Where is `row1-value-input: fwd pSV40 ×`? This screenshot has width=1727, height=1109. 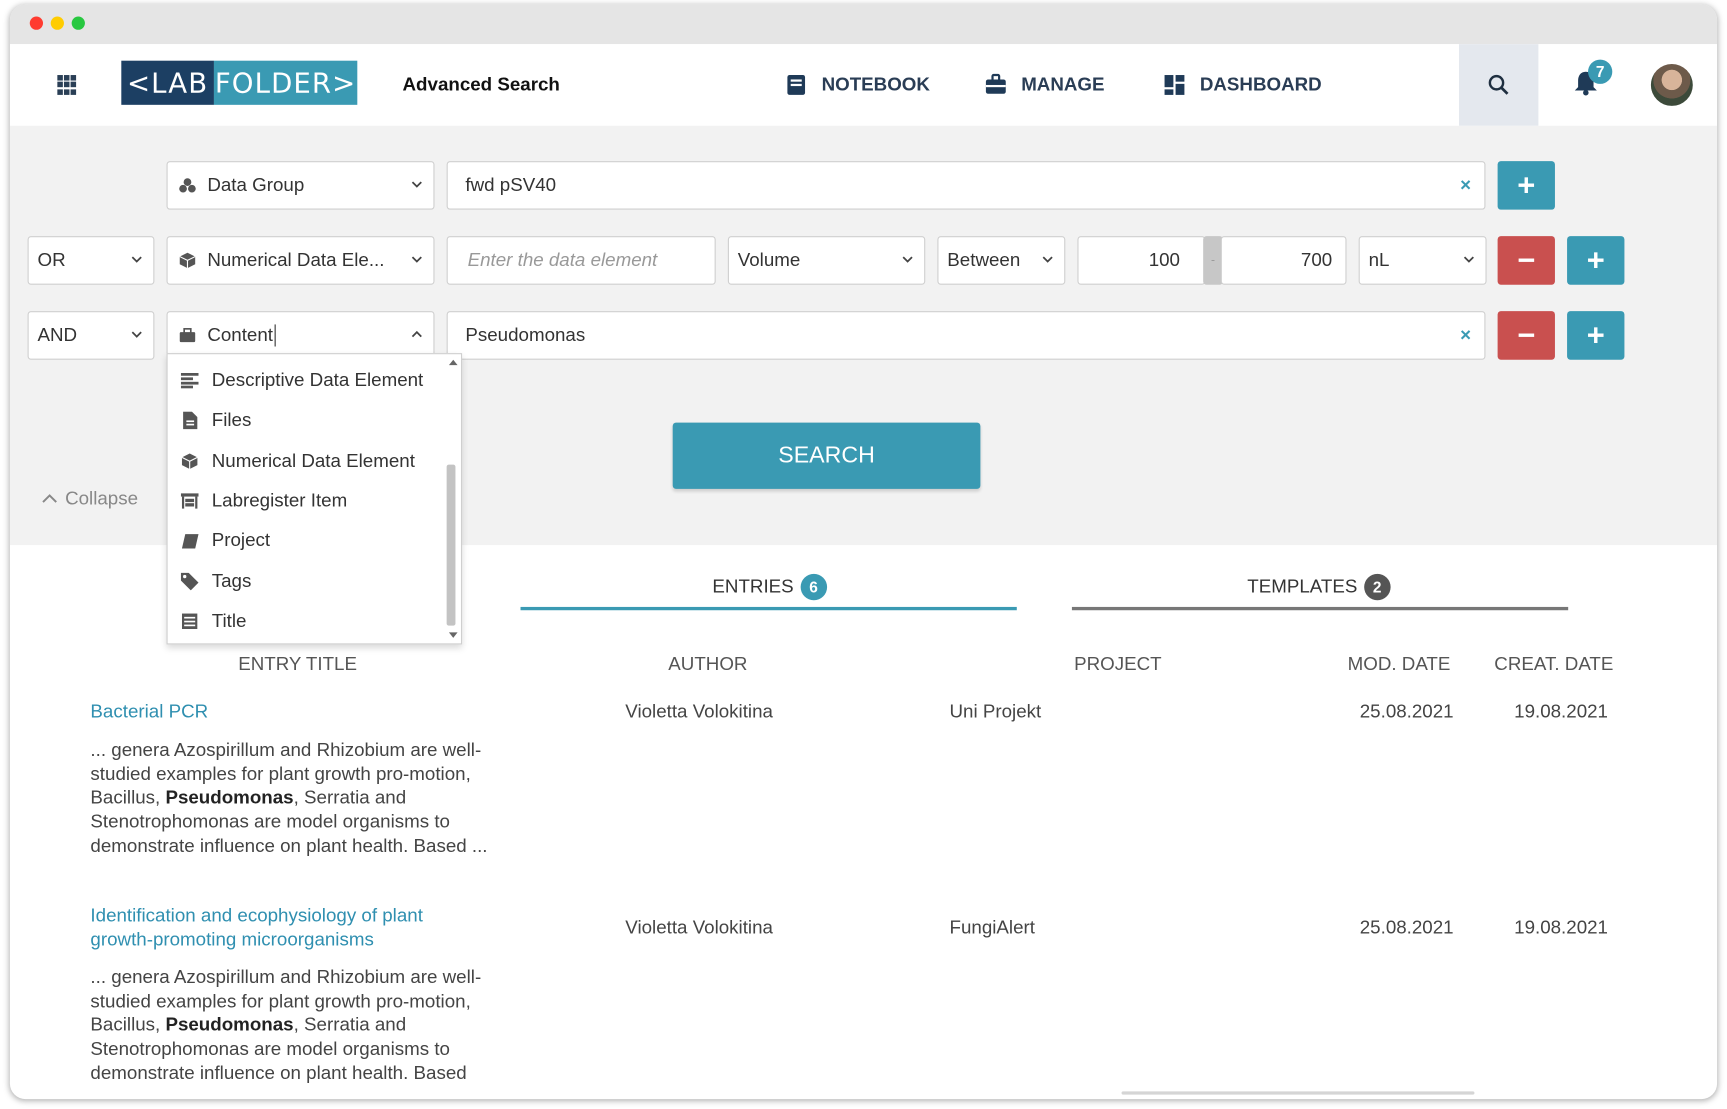 row1-value-input: fwd pSV40 × is located at coordinates (966, 185).